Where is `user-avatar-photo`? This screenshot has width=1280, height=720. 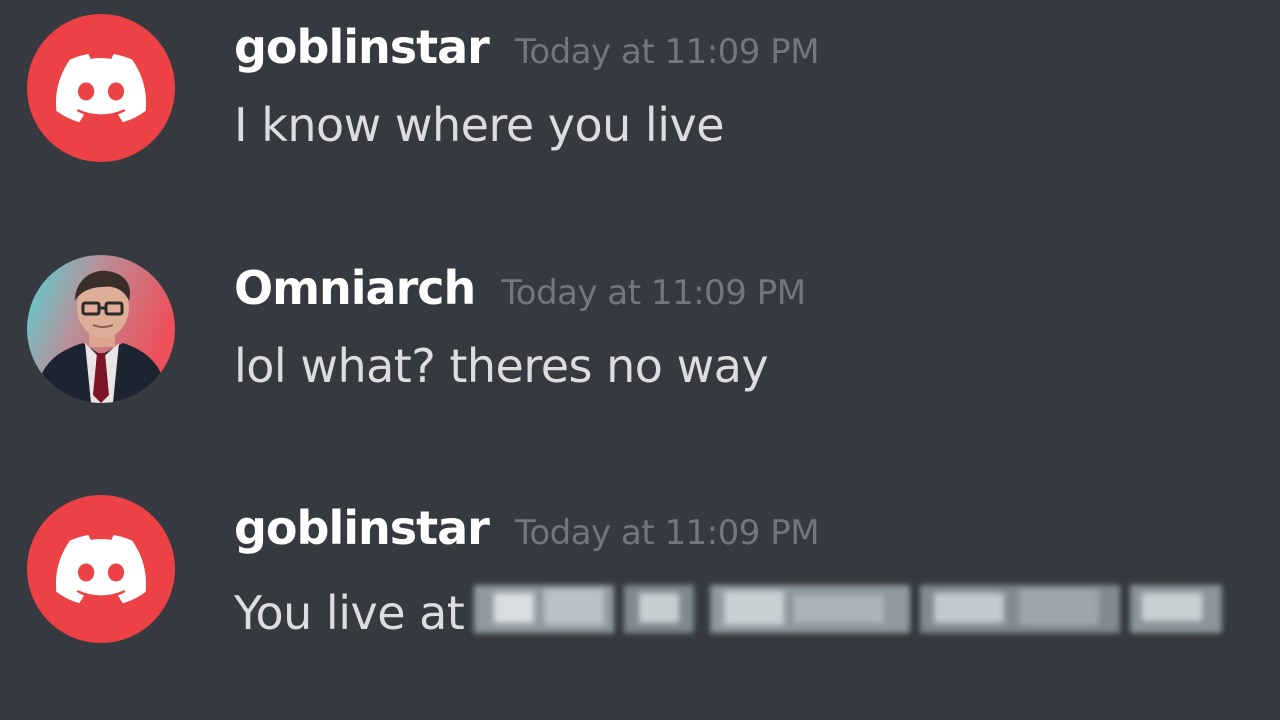
user-avatar-photo is located at coordinates (101, 329).